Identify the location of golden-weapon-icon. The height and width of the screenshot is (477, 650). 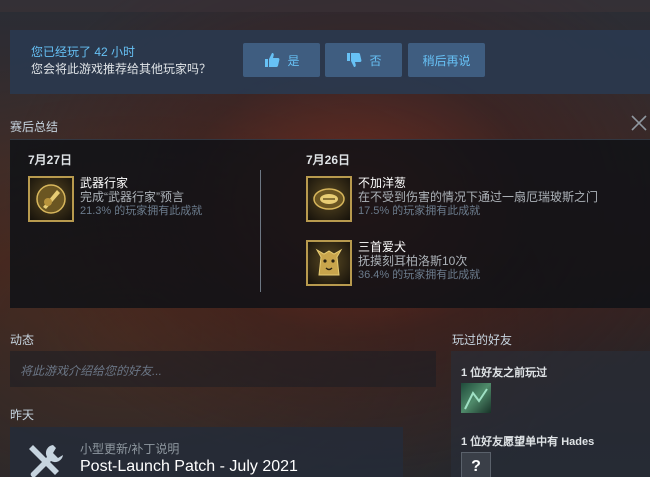
(51, 199).